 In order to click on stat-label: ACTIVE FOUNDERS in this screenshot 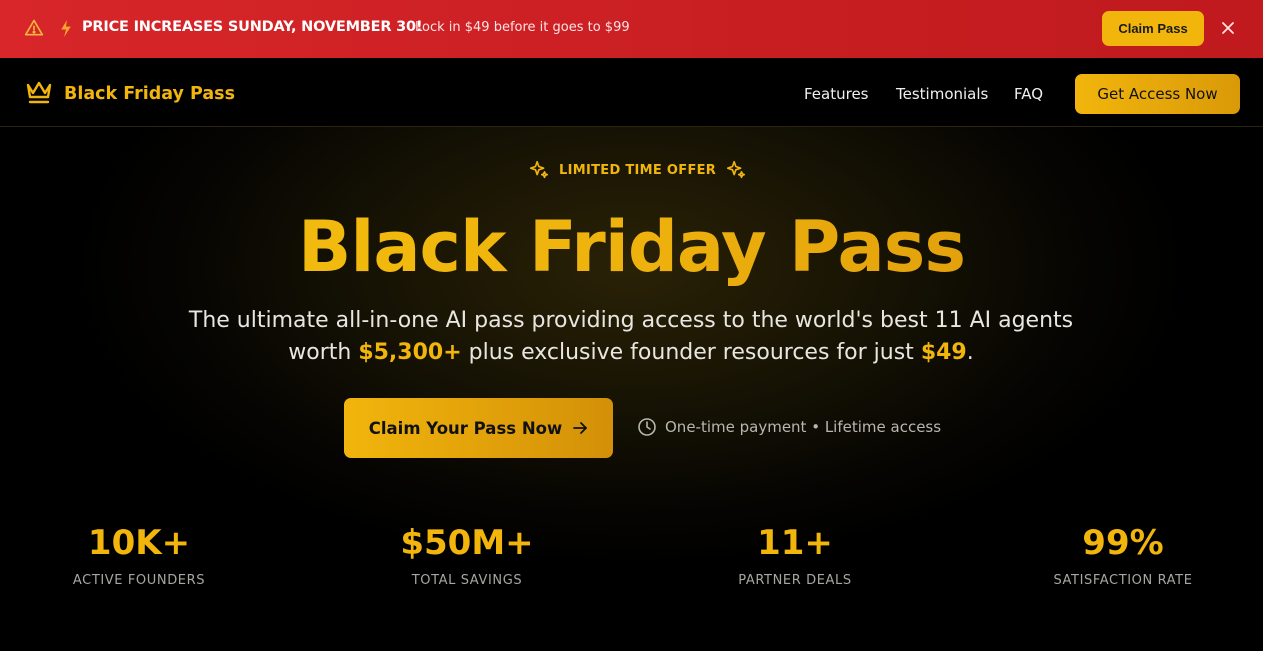, I will do `click(139, 580)`.